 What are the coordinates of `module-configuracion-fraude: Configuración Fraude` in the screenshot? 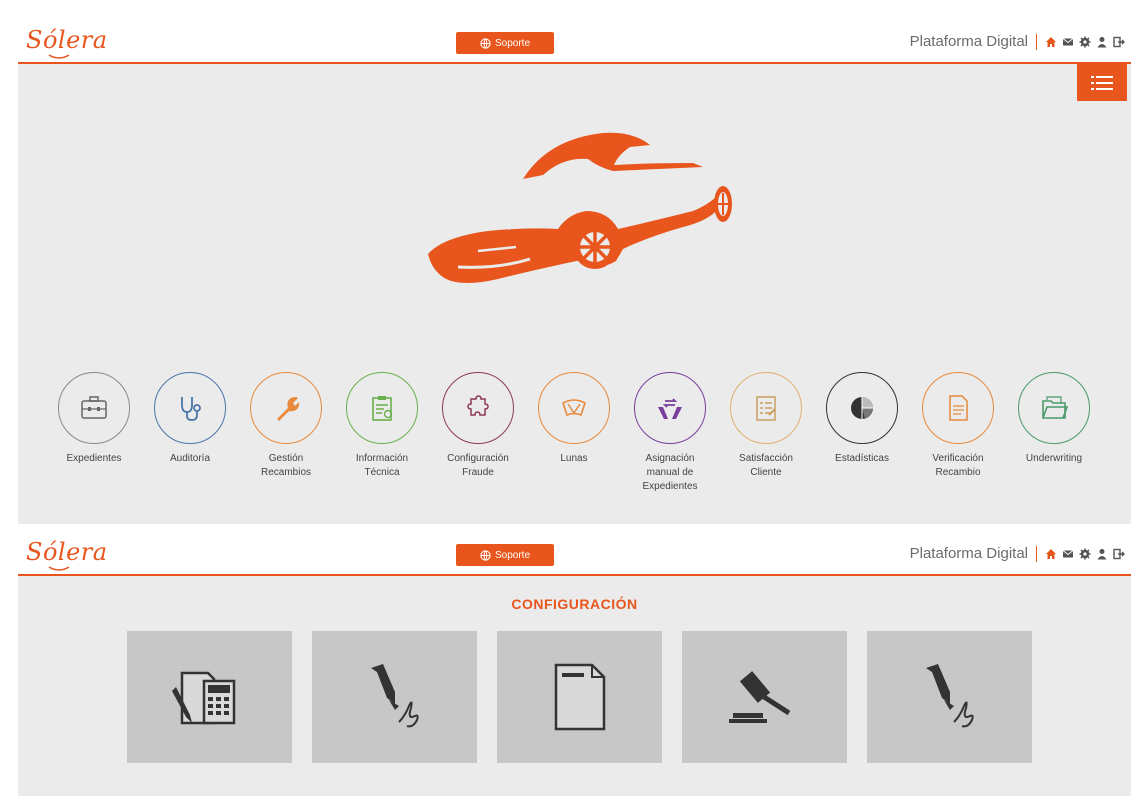 It's located at (478, 426).